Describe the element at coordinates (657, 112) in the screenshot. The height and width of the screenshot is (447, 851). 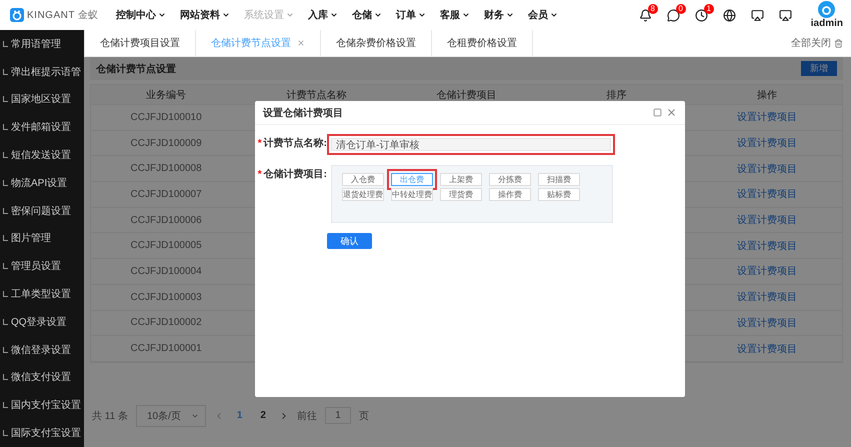
I see `maximize-icon` at that location.